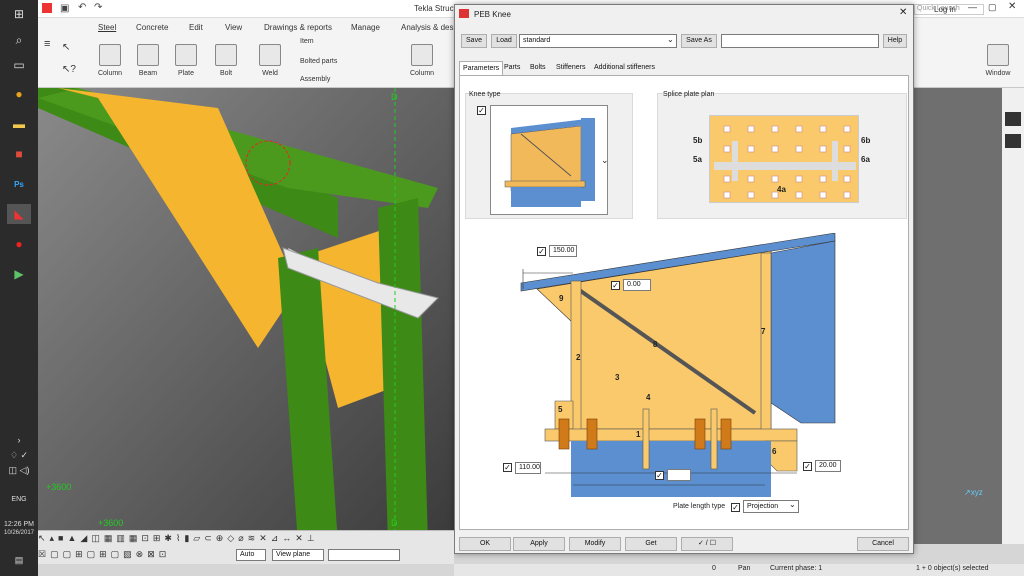 This screenshot has height=576, width=1024. Describe the element at coordinates (958, 316) in the screenshot. I see `secondary-viewport: ↗xyz` at that location.